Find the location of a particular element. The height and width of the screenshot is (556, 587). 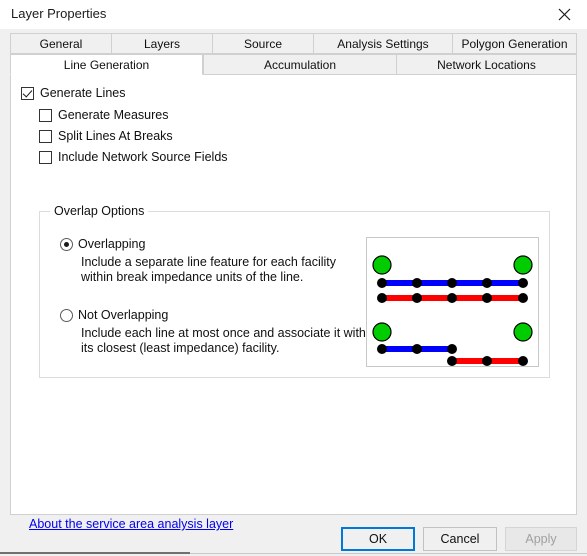

checkbox-label: Include Network Source Fields is located at coordinates (143, 157).